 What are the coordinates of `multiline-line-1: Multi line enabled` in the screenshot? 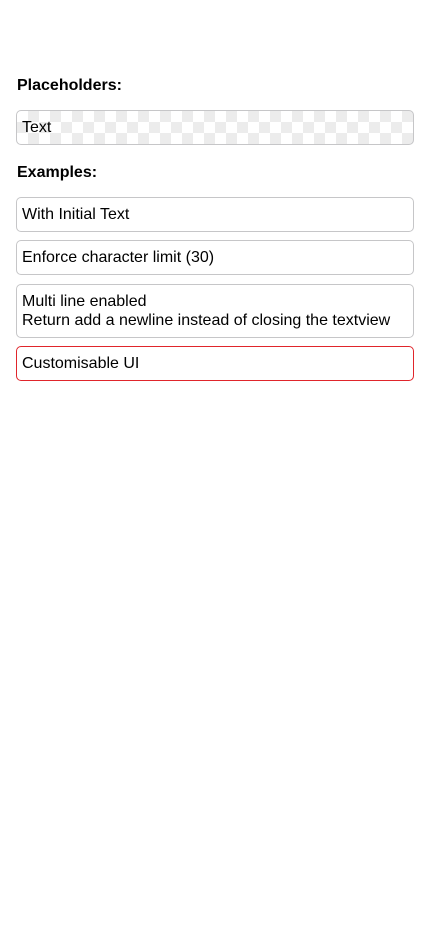 It's located at (84, 301).